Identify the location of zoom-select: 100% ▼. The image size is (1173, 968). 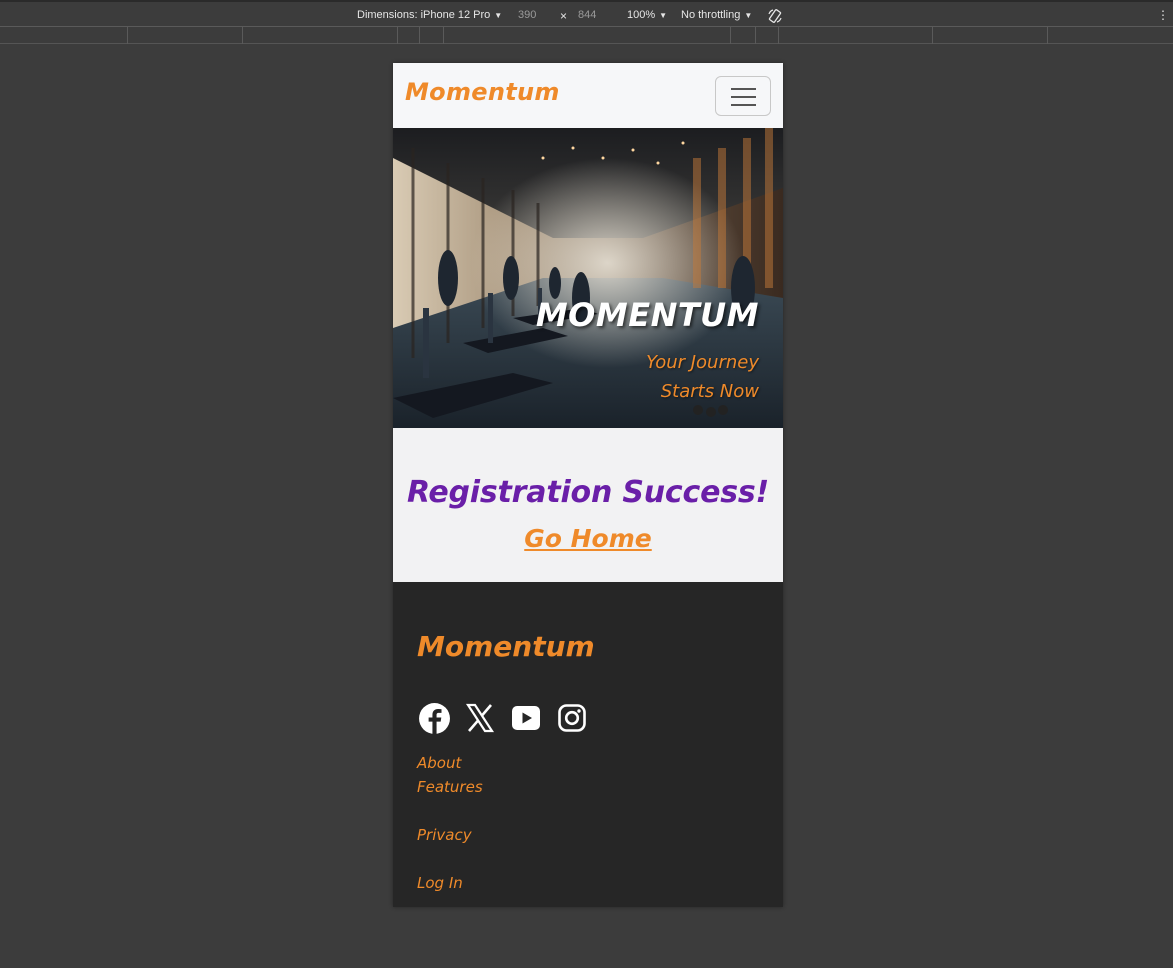
(647, 15).